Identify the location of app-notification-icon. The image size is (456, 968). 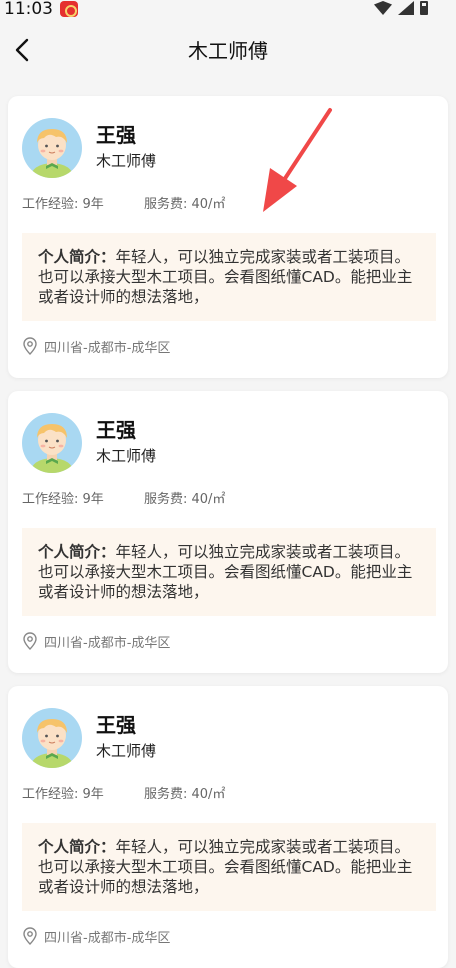
(69, 9).